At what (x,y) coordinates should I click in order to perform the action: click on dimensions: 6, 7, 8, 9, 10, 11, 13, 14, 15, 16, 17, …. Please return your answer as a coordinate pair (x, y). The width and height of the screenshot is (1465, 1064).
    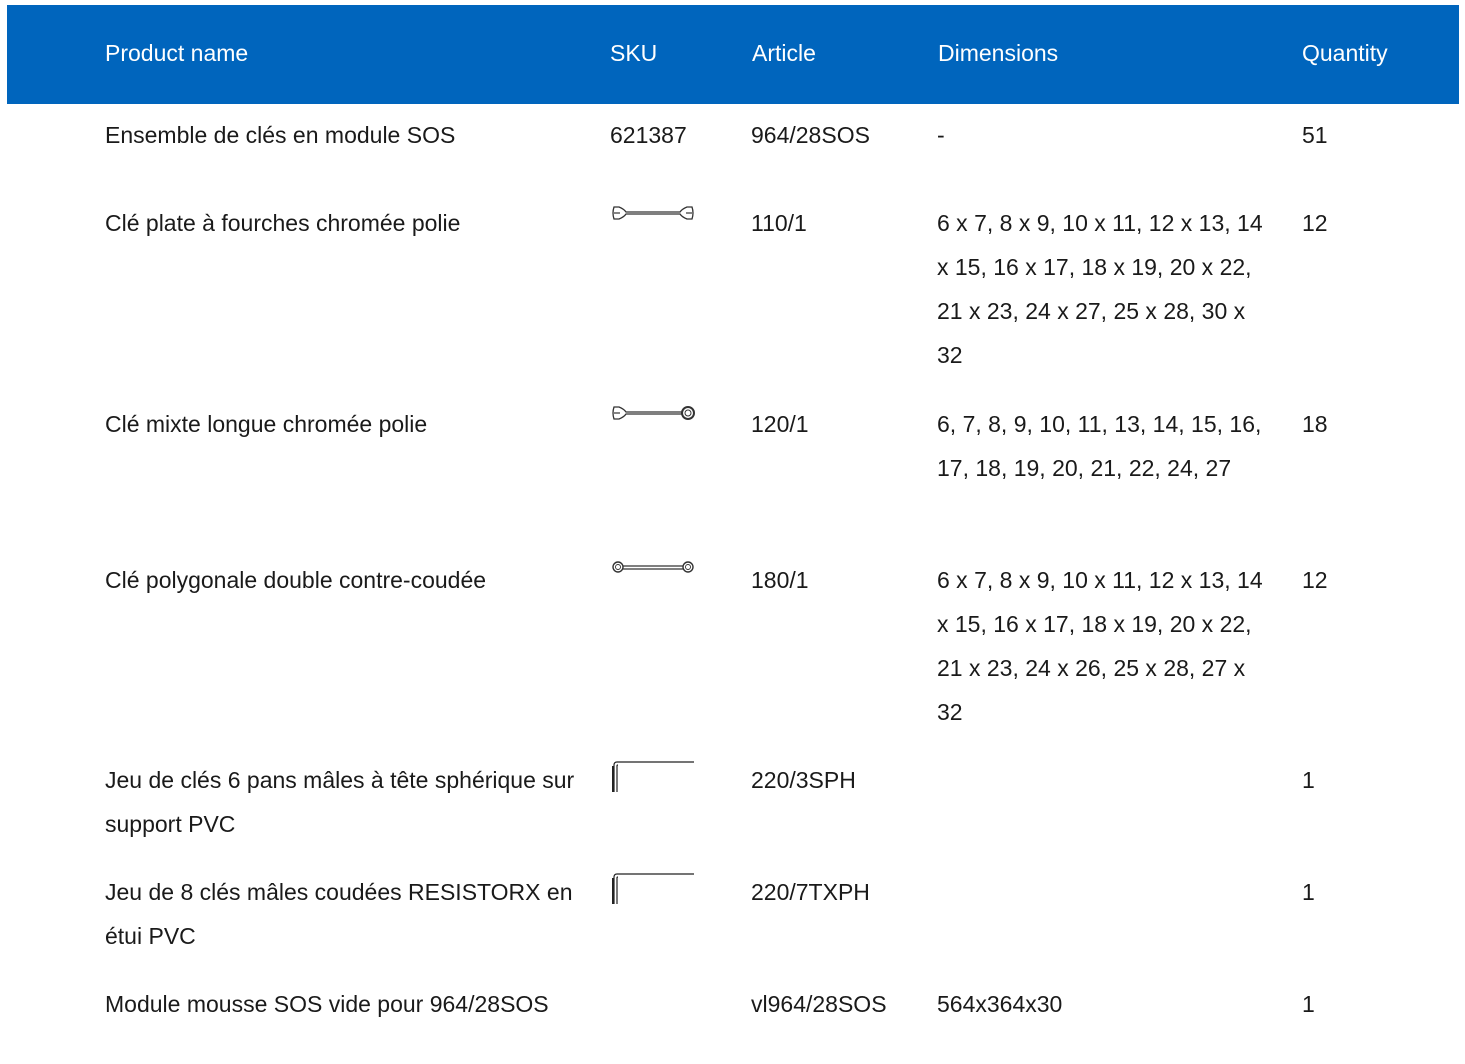
    Looking at the image, I should click on (1099, 446).